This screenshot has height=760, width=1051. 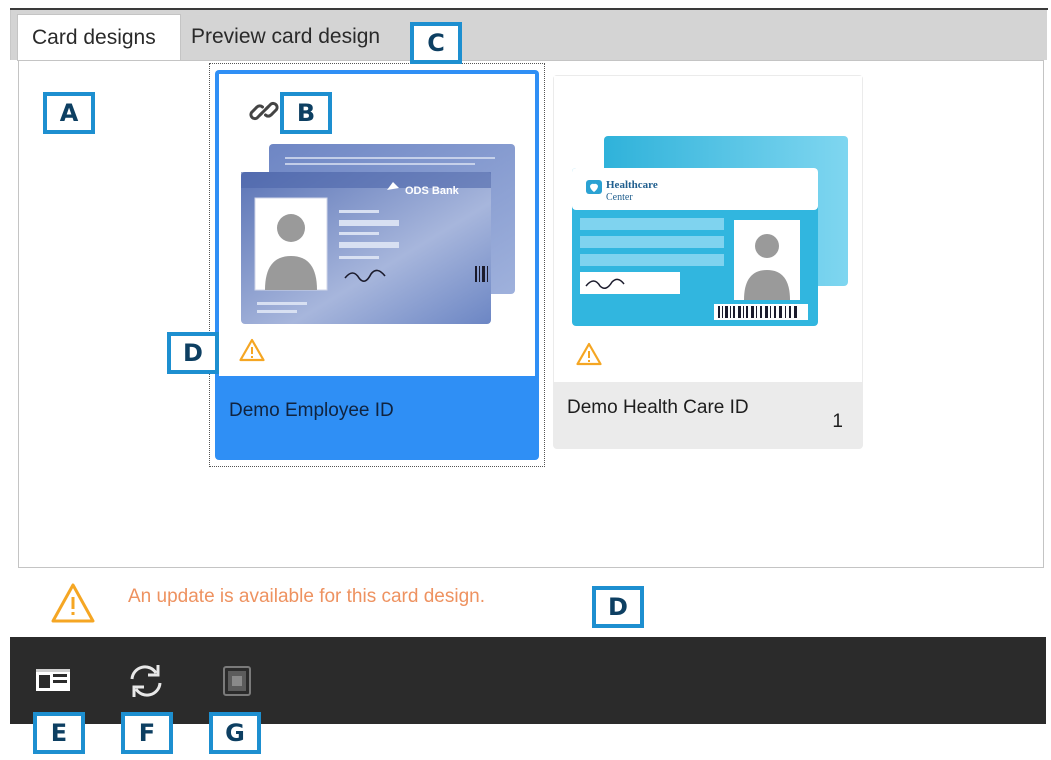 I want to click on card-thumbnail: Healthcare Center, so click(x=708, y=229).